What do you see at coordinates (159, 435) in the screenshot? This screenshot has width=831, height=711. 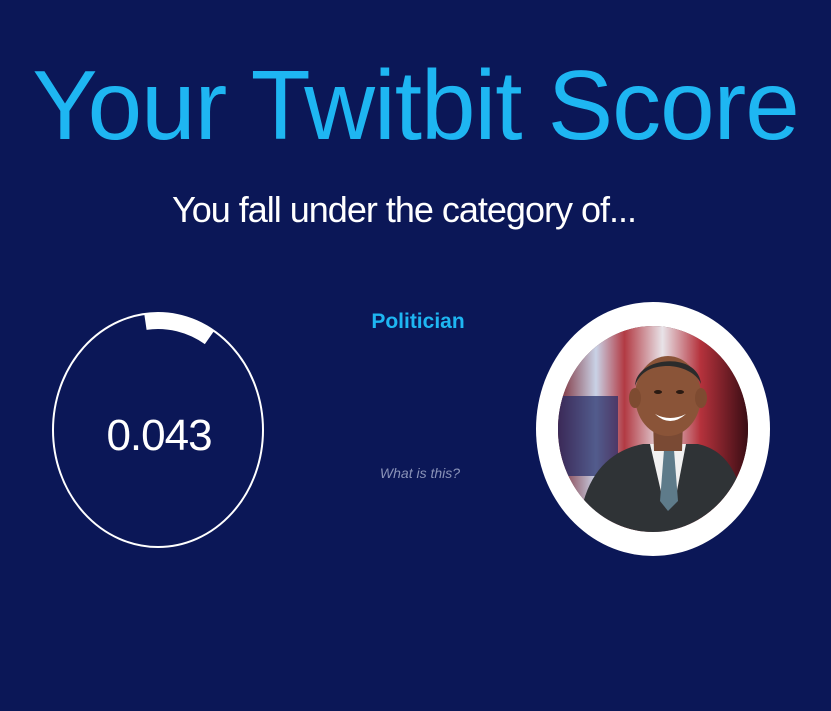 I see `score-value: 0.043` at bounding box center [159, 435].